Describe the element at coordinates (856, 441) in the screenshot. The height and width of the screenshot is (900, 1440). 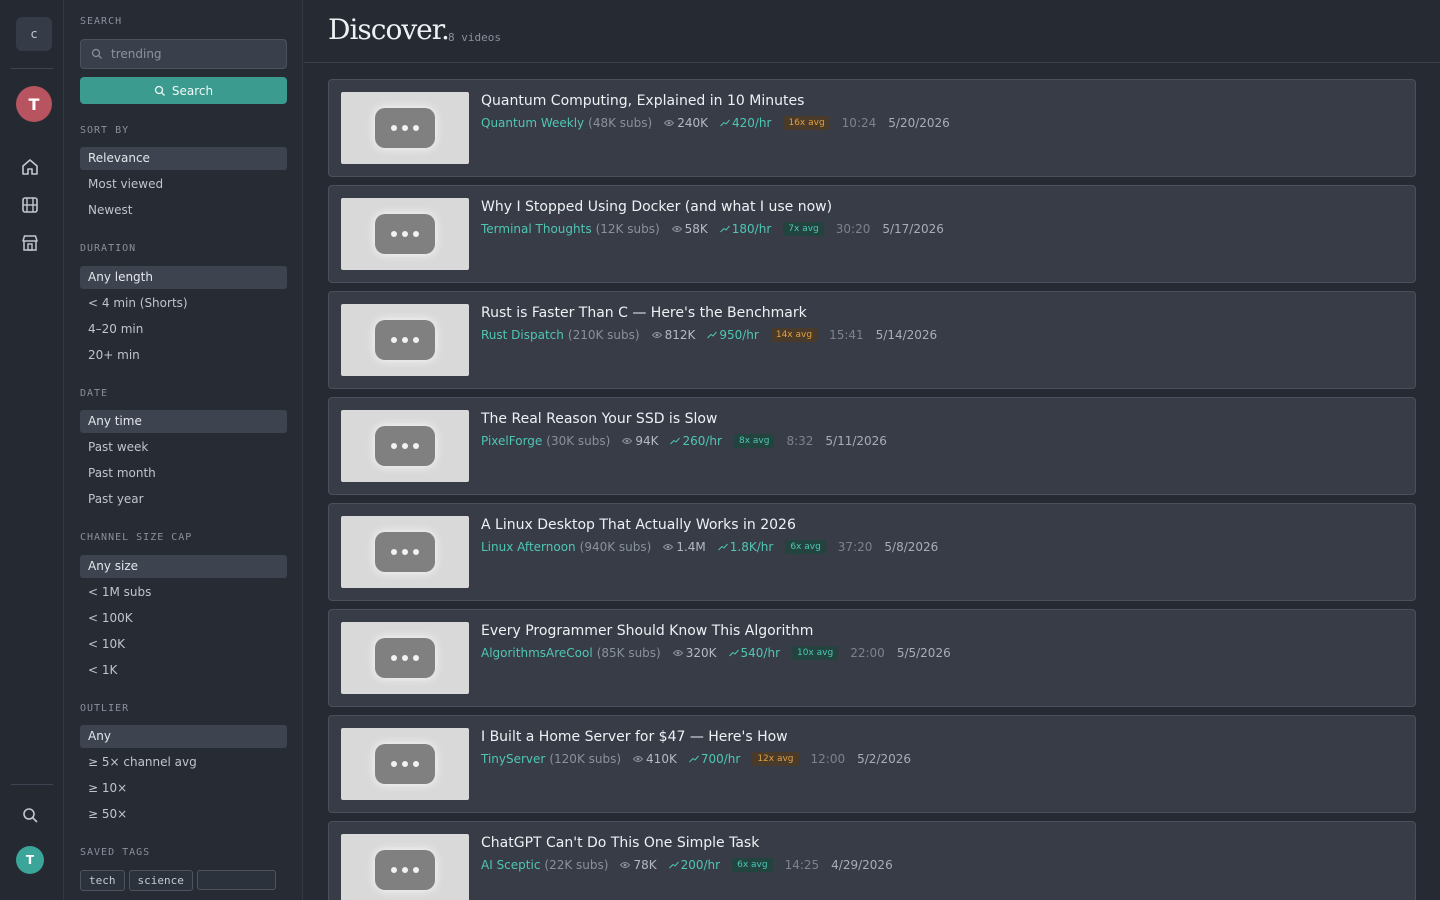
I see `video-date: 5/11/2026` at that location.